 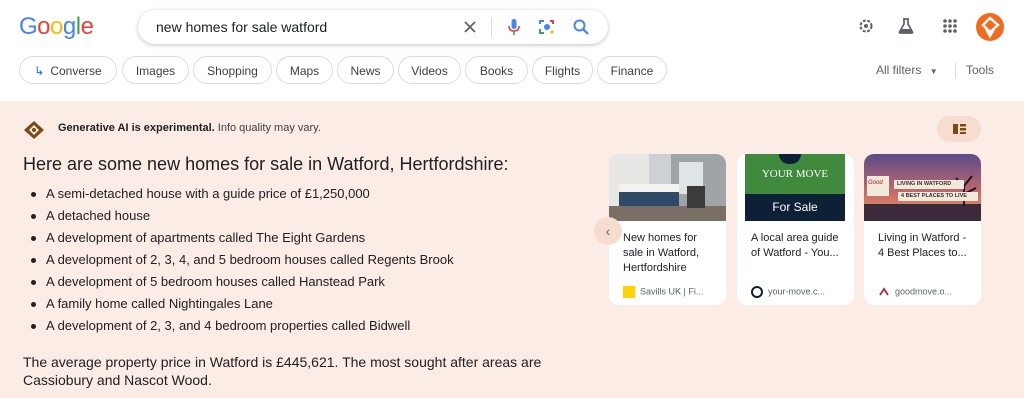 I want to click on apps-icon, so click(x=950, y=28).